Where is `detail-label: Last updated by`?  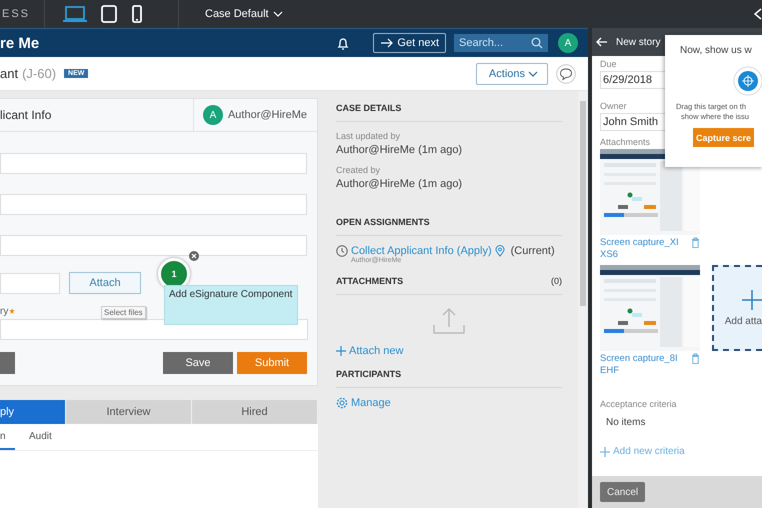
detail-label: Last updated by is located at coordinates (369, 136).